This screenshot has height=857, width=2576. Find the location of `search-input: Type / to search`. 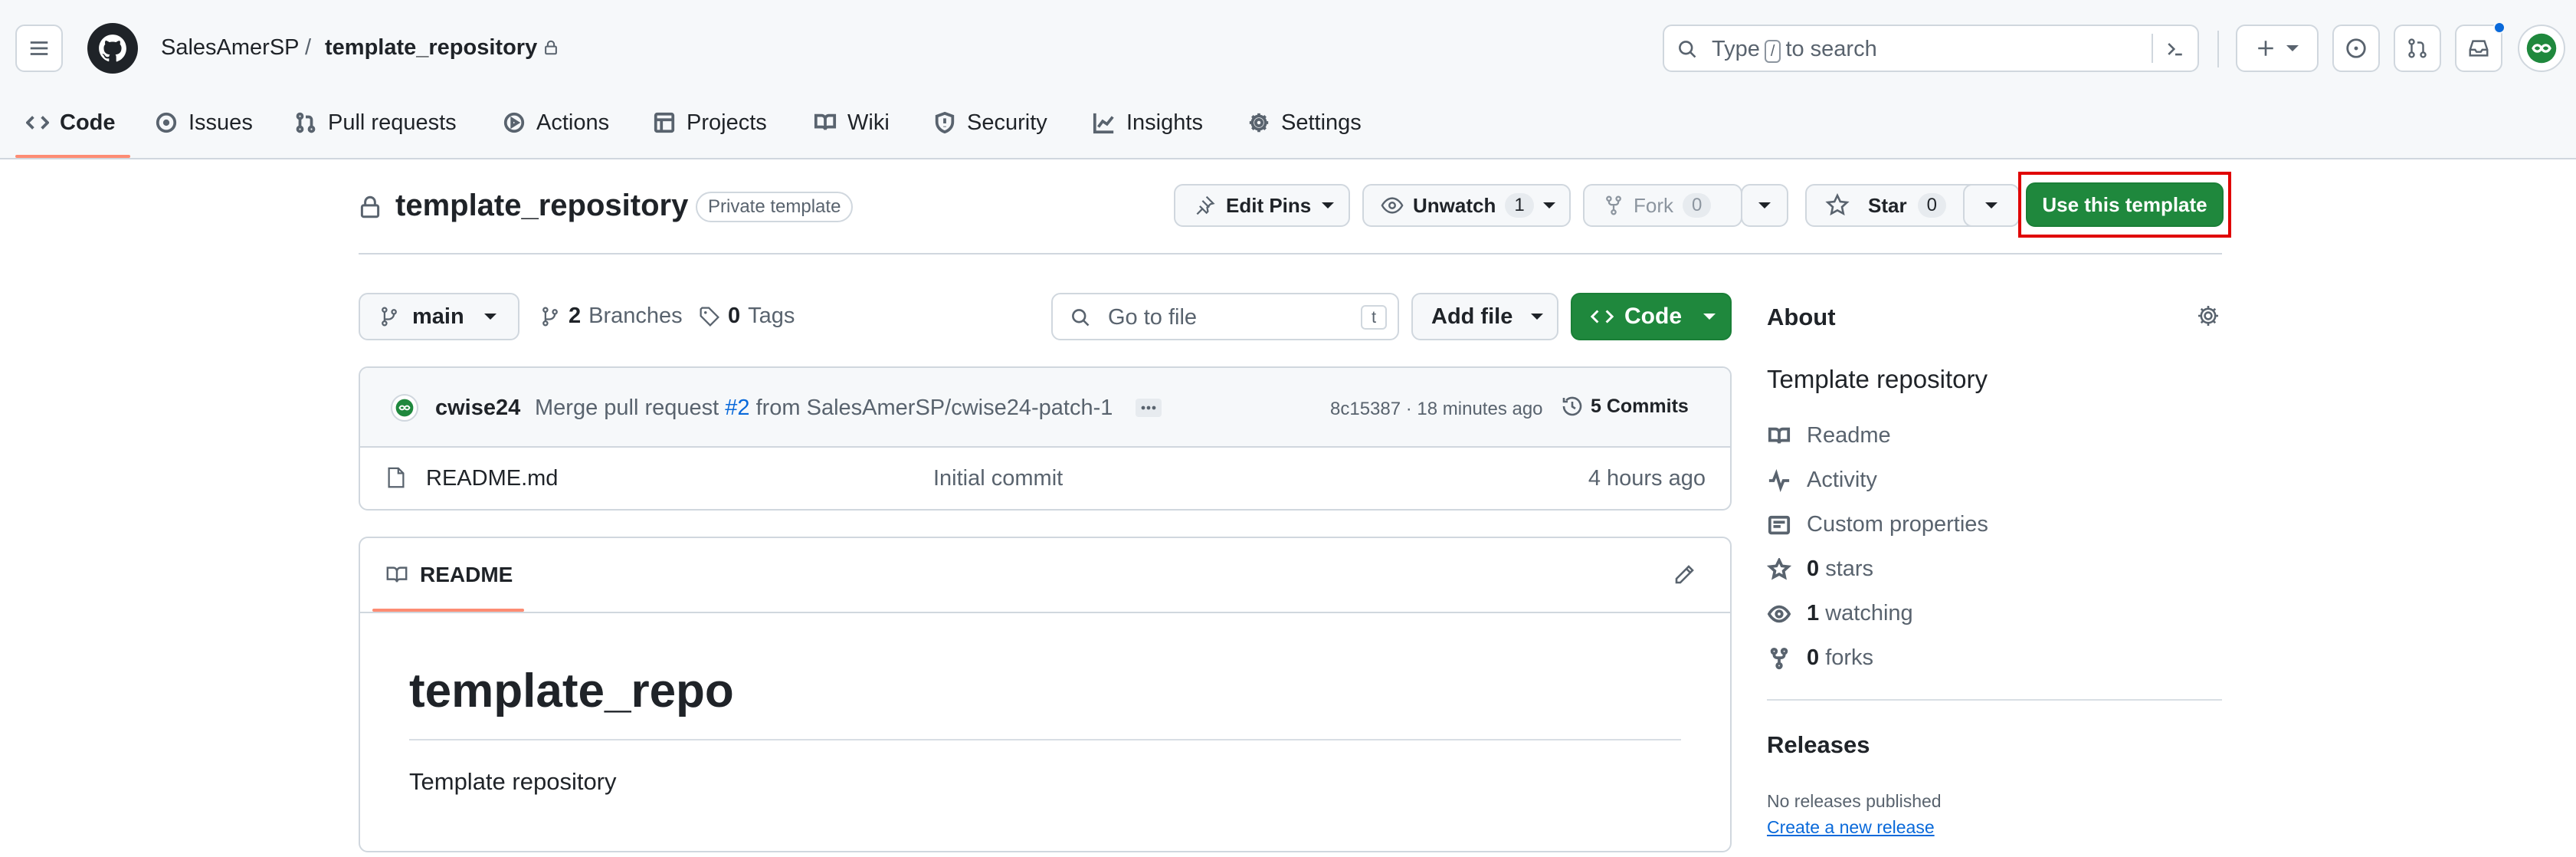

search-input: Type / to search is located at coordinates (1931, 48).